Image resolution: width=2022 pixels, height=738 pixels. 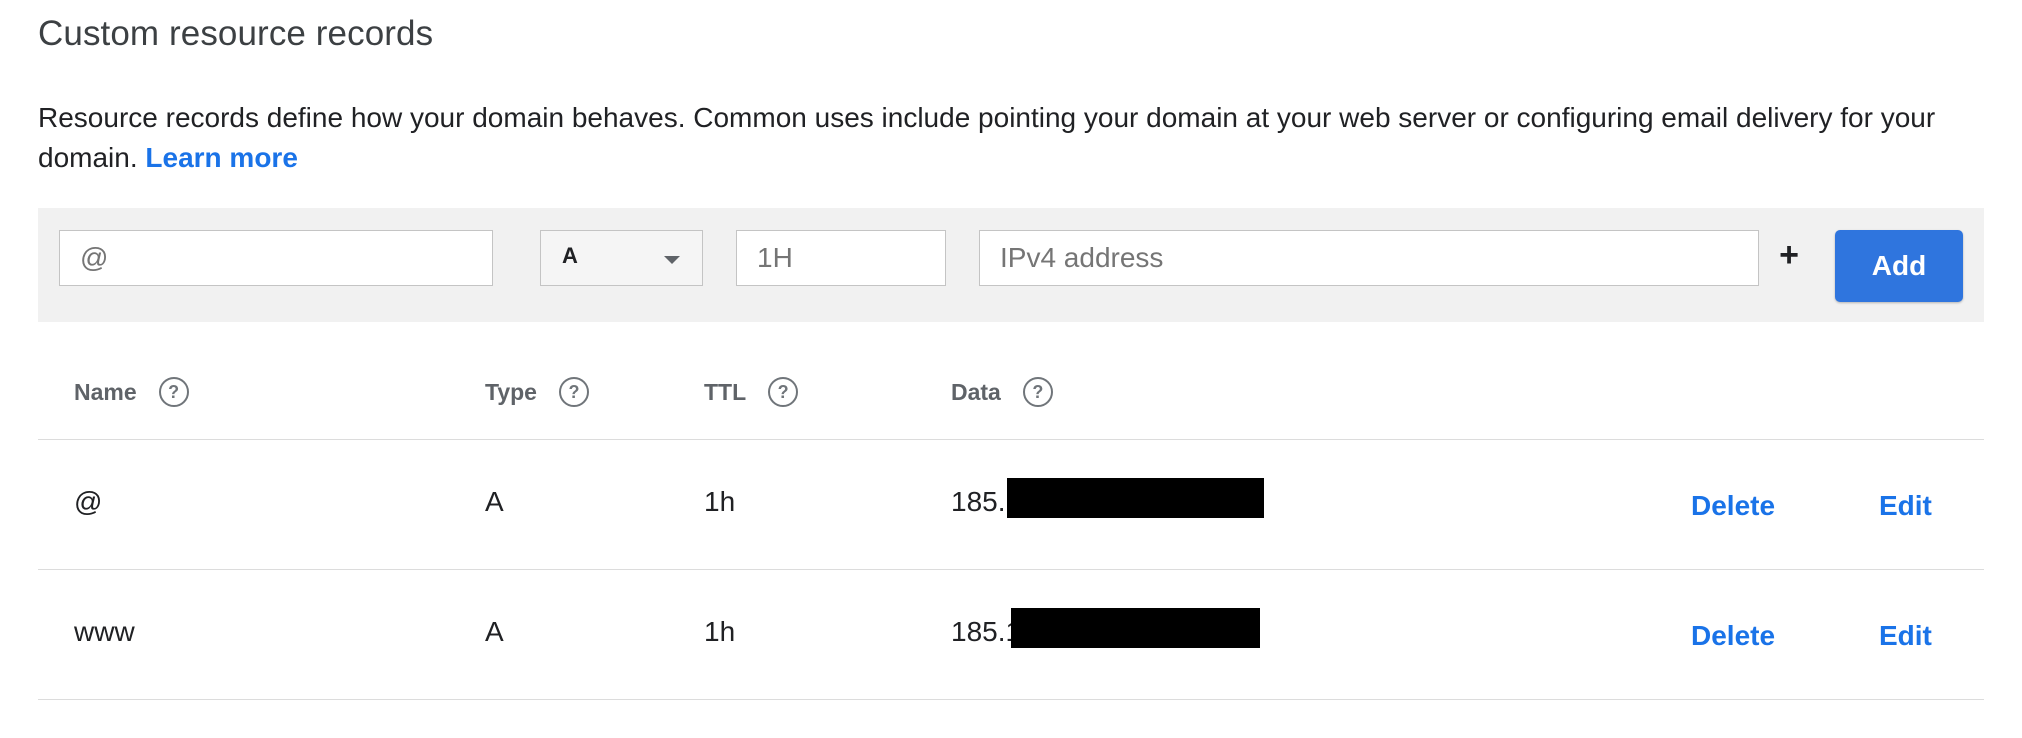 What do you see at coordinates (570, 255) in the screenshot?
I see `type-select-value: A` at bounding box center [570, 255].